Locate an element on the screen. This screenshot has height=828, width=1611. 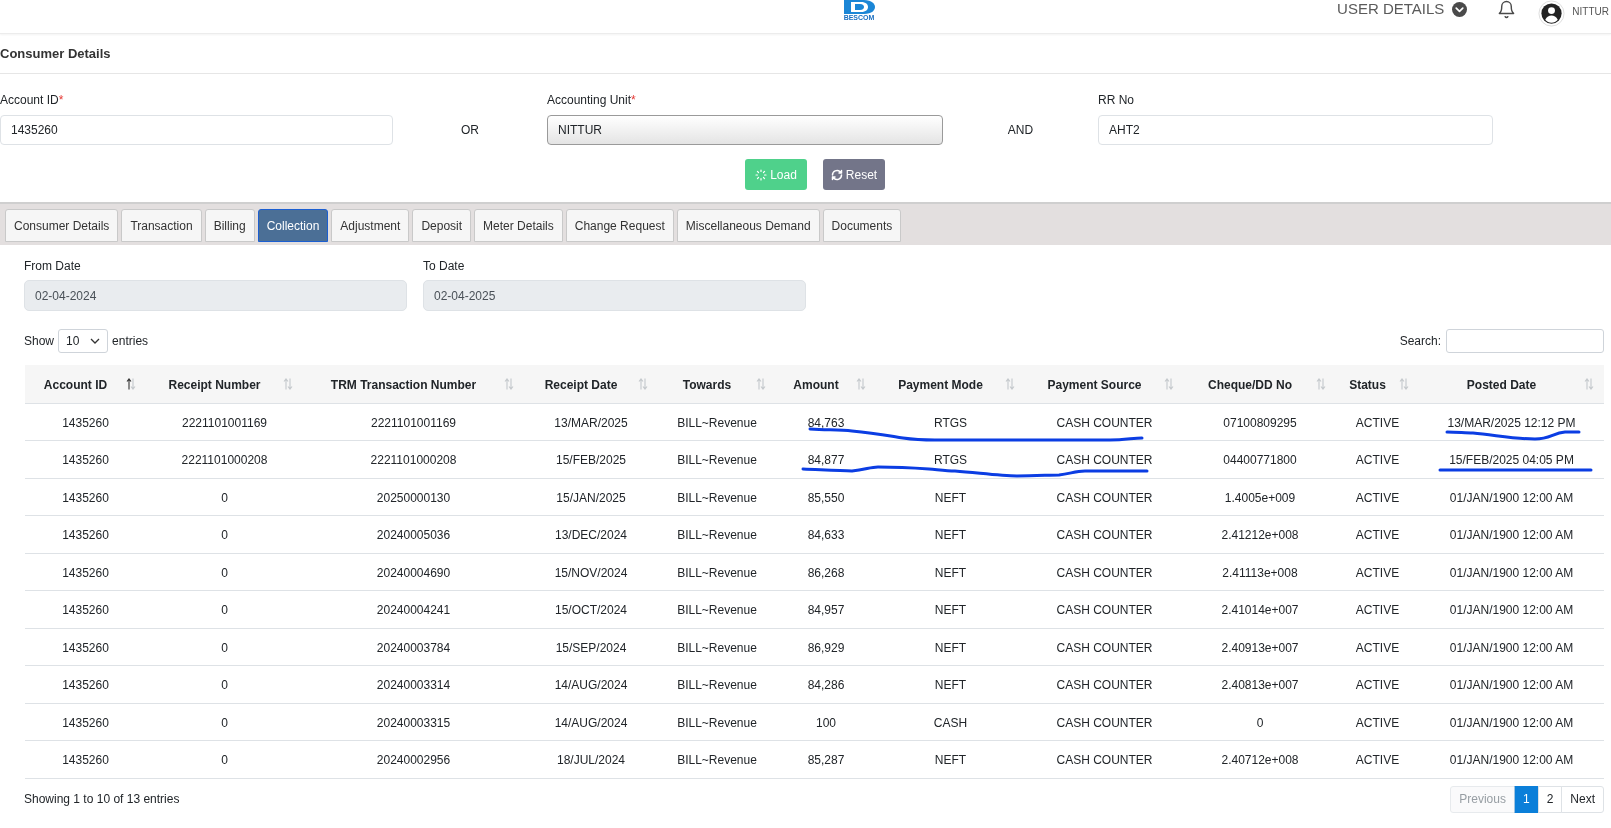
transaction-number: 20240004241 is located at coordinates (413, 610).